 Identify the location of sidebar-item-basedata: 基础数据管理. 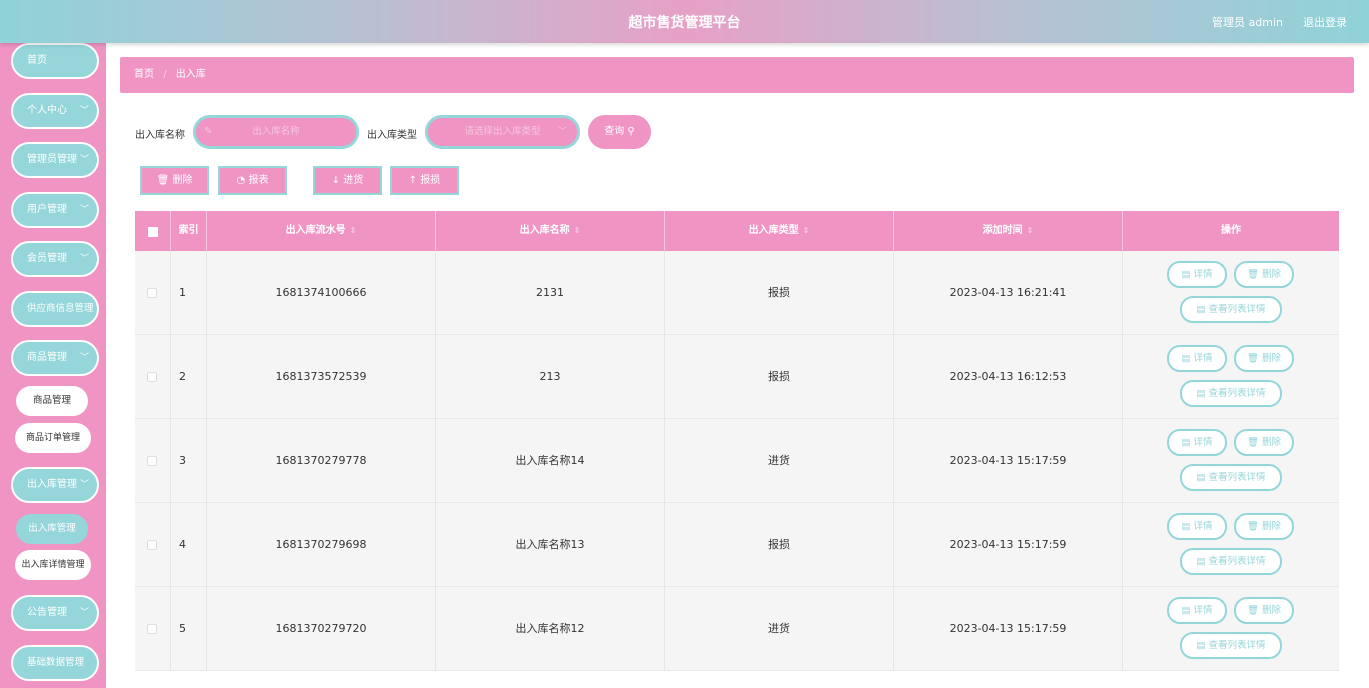
(55, 663).